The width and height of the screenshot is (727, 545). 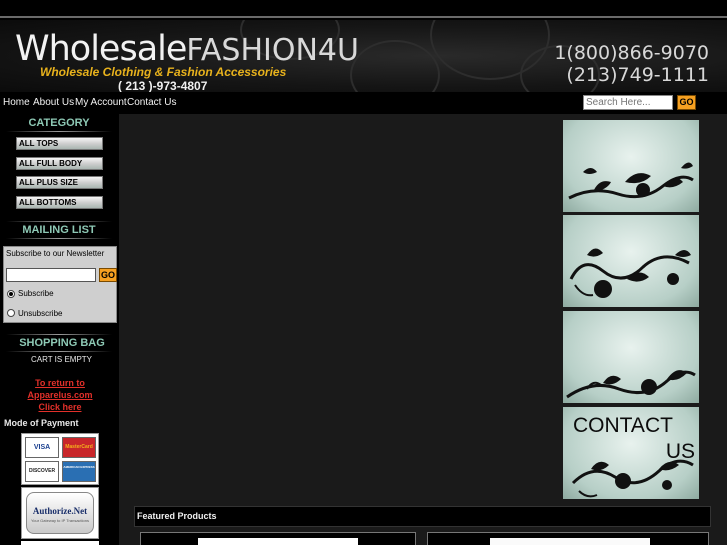 I want to click on subscribe-radio, so click(x=11, y=294).